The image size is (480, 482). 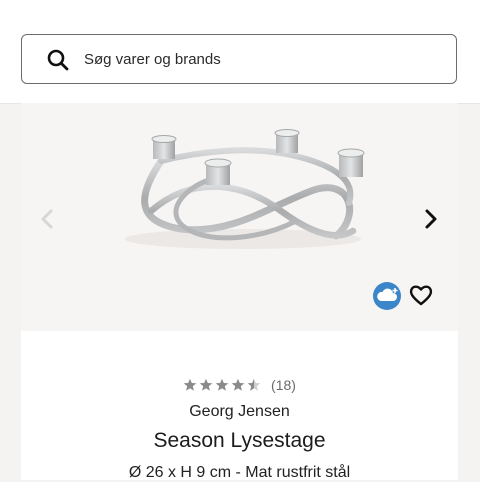 I want to click on search-bar, so click(x=239, y=59).